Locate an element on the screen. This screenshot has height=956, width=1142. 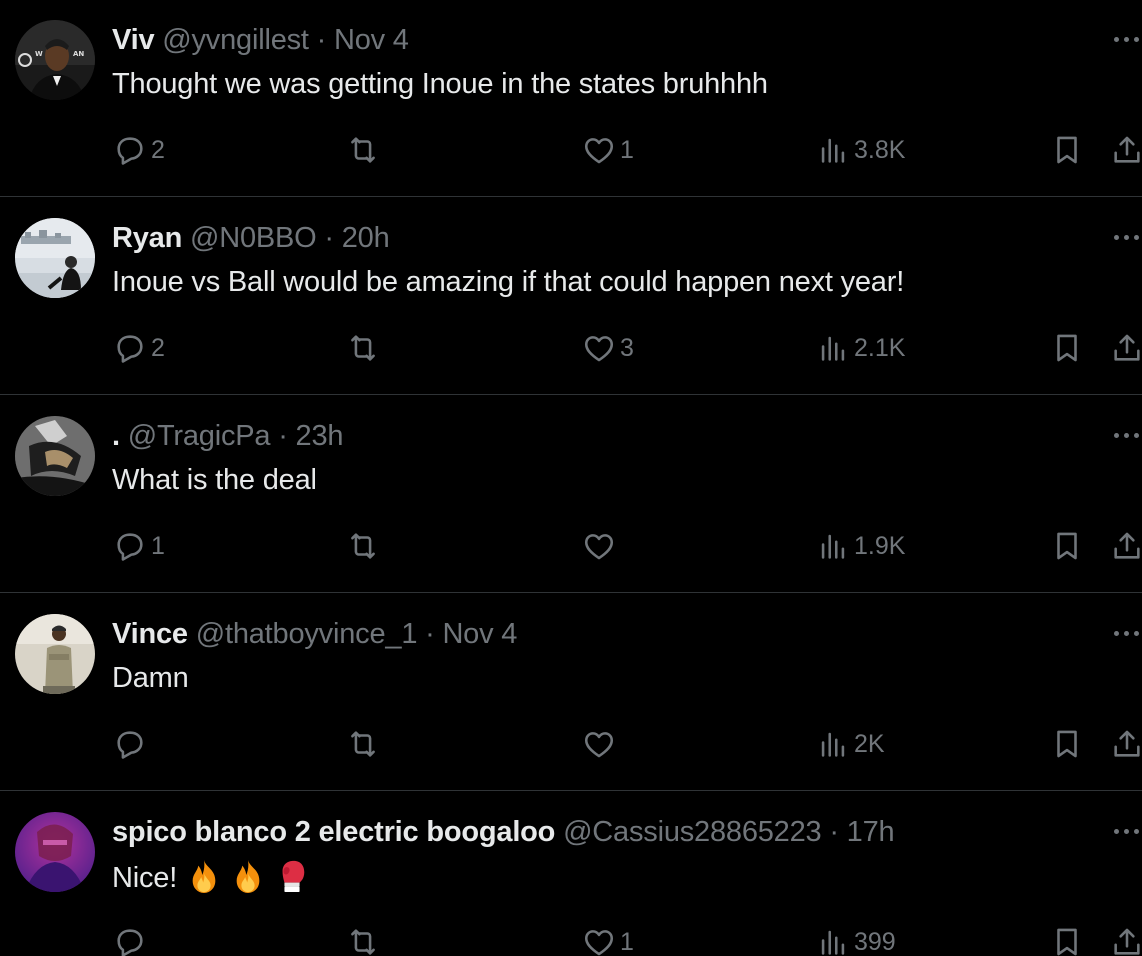
action-bar: 2 1 3.8K is located at coordinates (571, 150).